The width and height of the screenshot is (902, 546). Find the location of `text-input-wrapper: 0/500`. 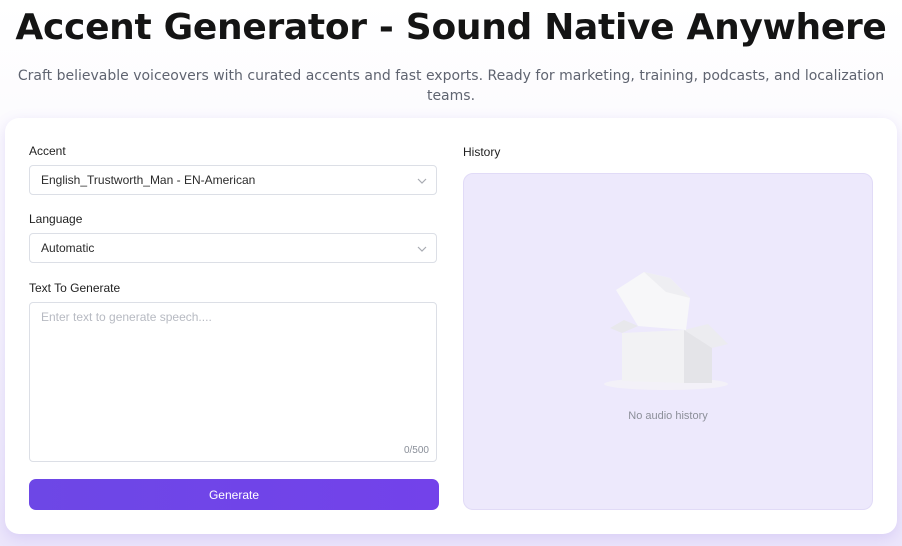

text-input-wrapper: 0/500 is located at coordinates (233, 382).